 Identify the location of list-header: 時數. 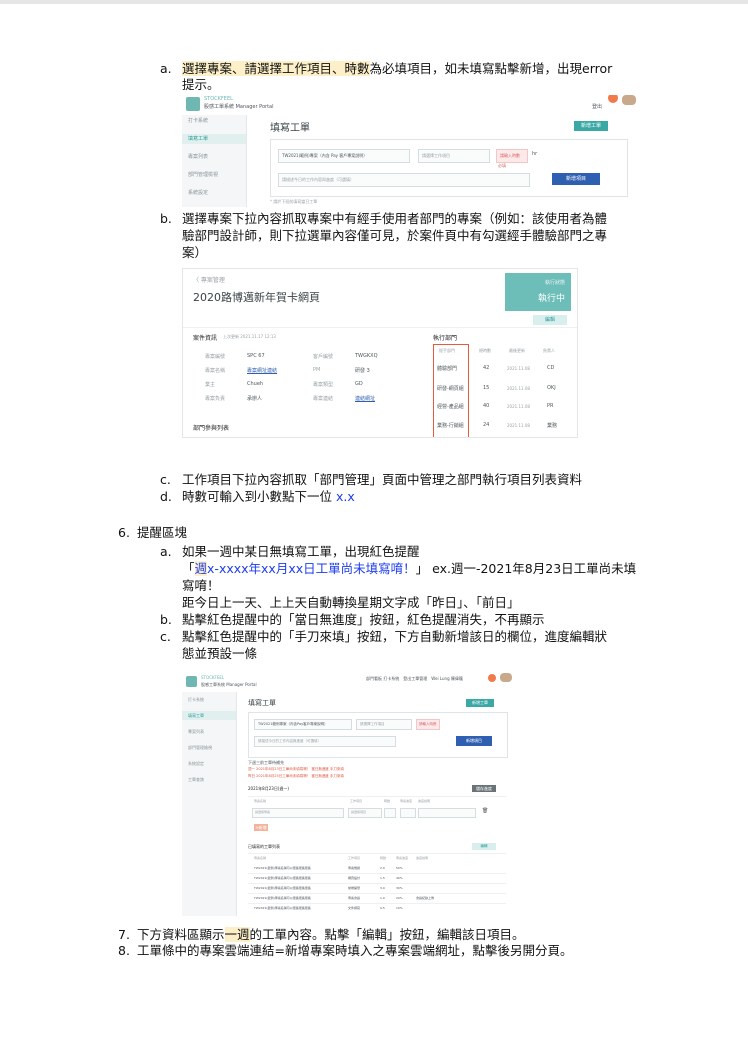
(383, 858).